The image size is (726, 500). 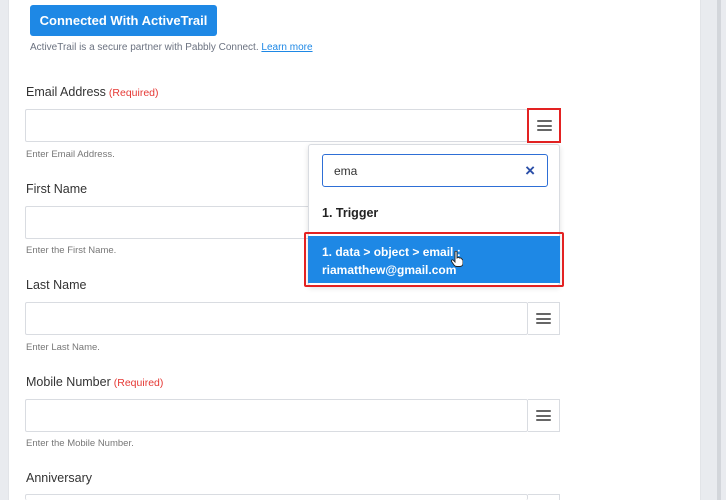 I want to click on anniversary-menu-button, so click(x=544, y=497).